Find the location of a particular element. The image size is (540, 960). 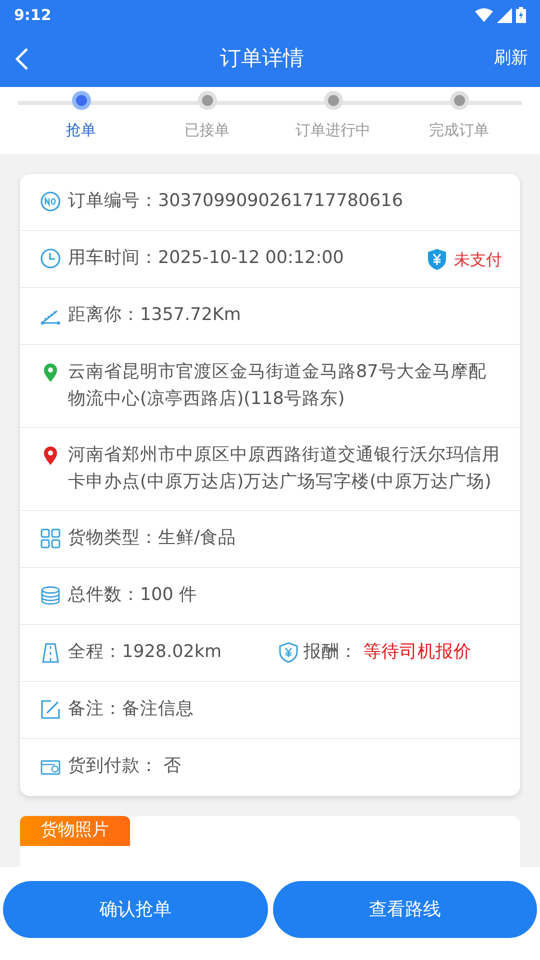

stack-icon is located at coordinates (50, 595).